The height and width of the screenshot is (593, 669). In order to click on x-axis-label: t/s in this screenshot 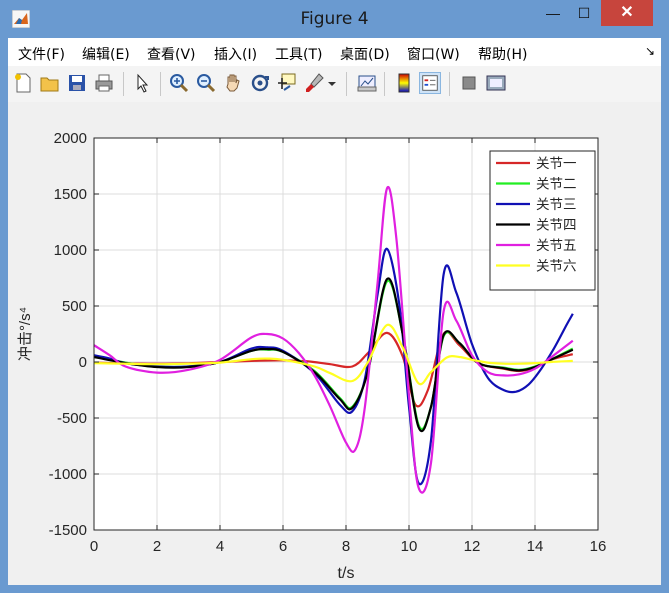, I will do `click(346, 573)`.